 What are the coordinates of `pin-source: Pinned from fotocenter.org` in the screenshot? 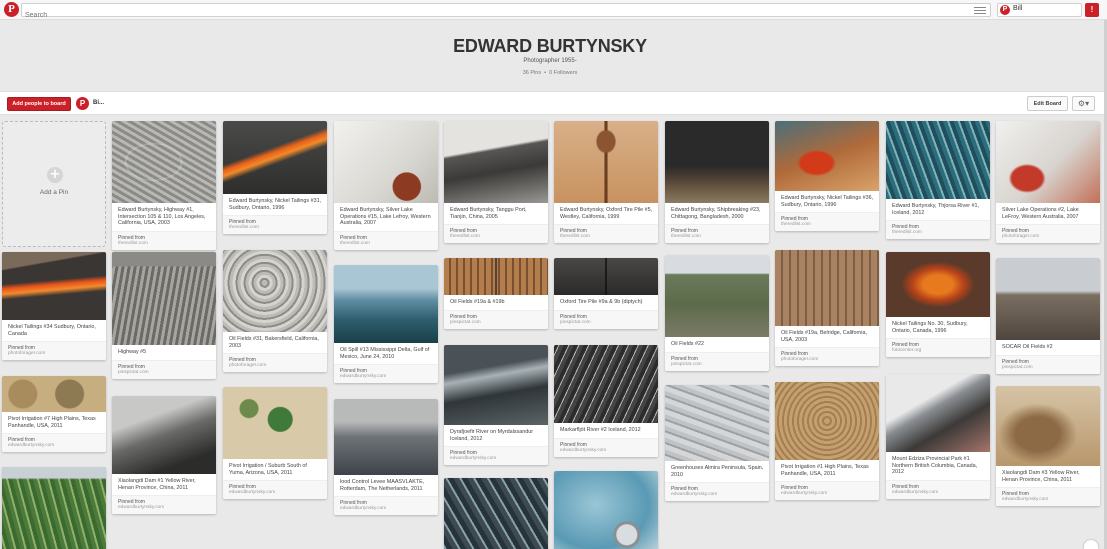 It's located at (938, 348).